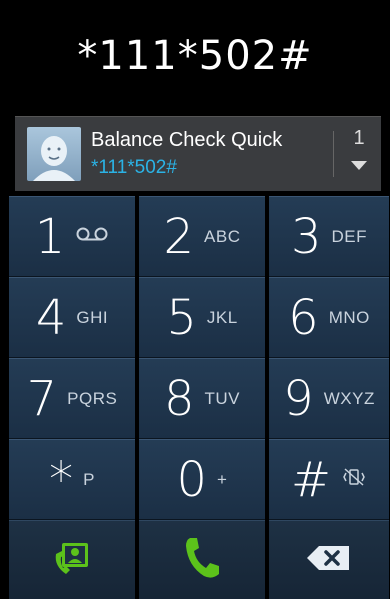 This screenshot has width=390, height=599. I want to click on key-0: 0 +, so click(202, 479).